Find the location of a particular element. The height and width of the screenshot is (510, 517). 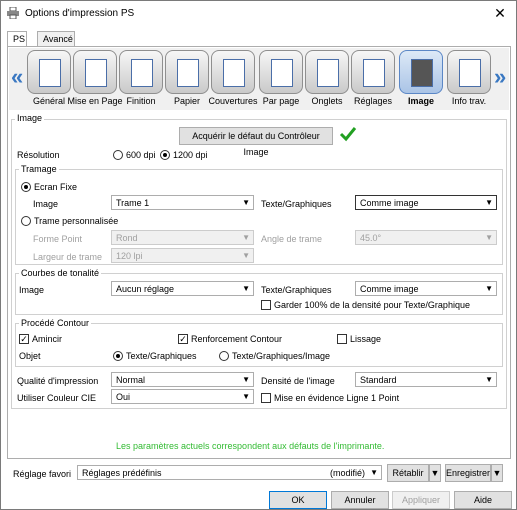

forme-point-label: Forme Point is located at coordinates (58, 239).